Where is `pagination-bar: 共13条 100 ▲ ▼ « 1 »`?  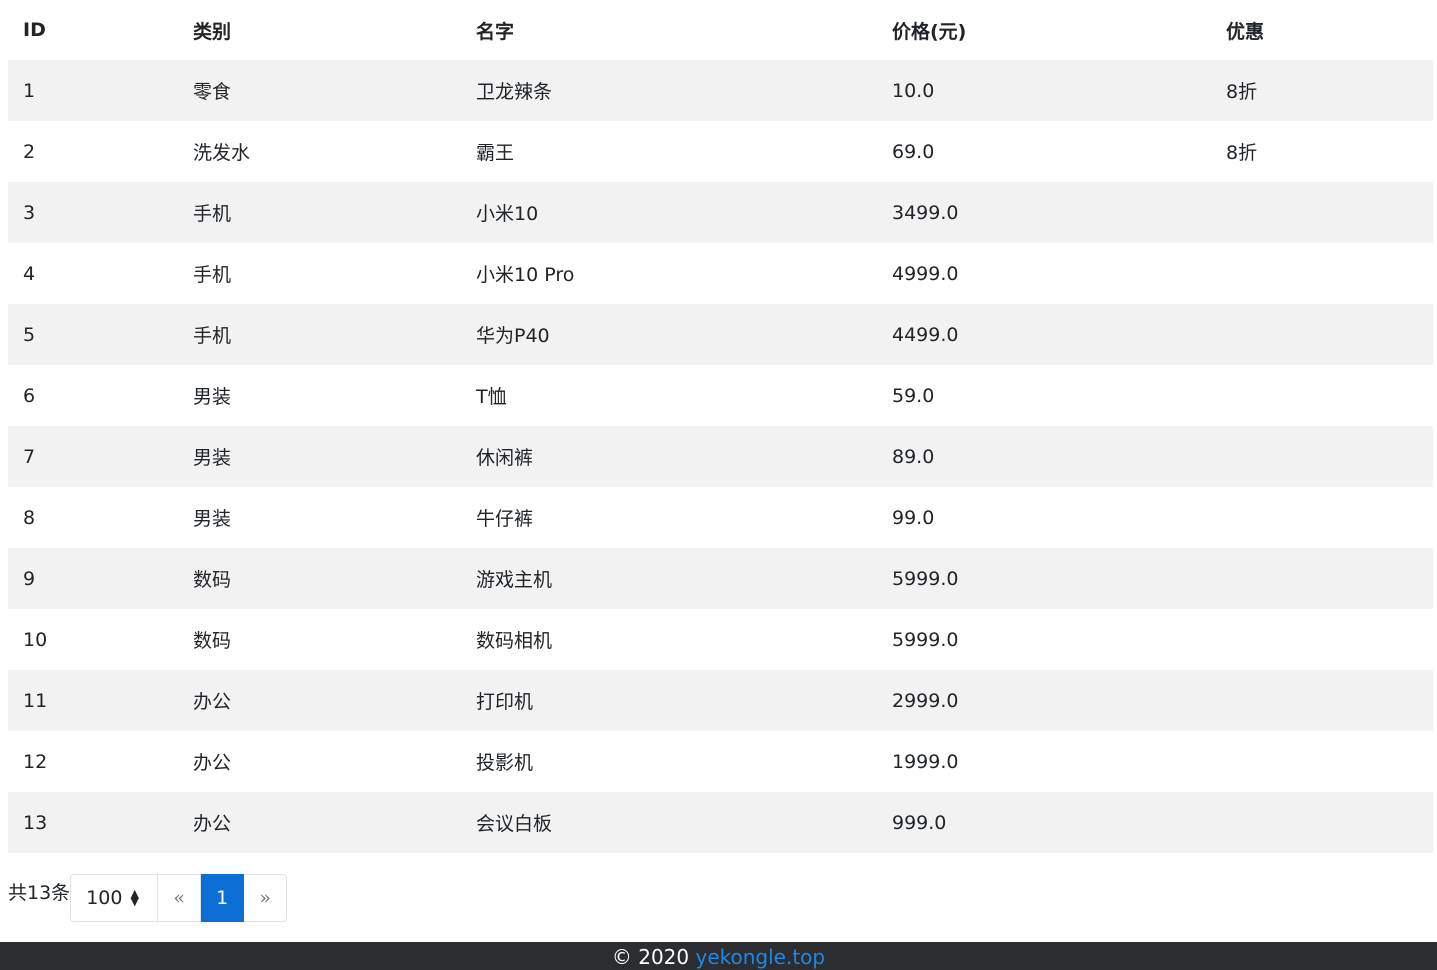
pagination-bar: 共13条 100 ▲ ▼ « 1 » is located at coordinates (148, 898).